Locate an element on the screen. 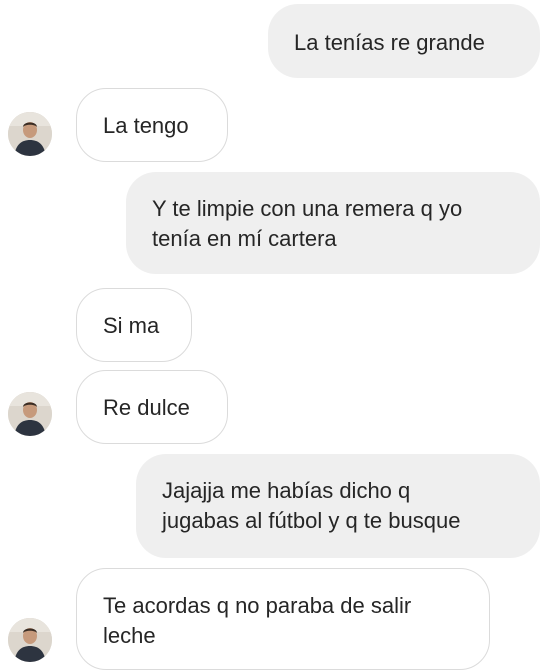 This screenshot has height=670, width=540. message-text: La tenías re grande is located at coordinates (389, 42).